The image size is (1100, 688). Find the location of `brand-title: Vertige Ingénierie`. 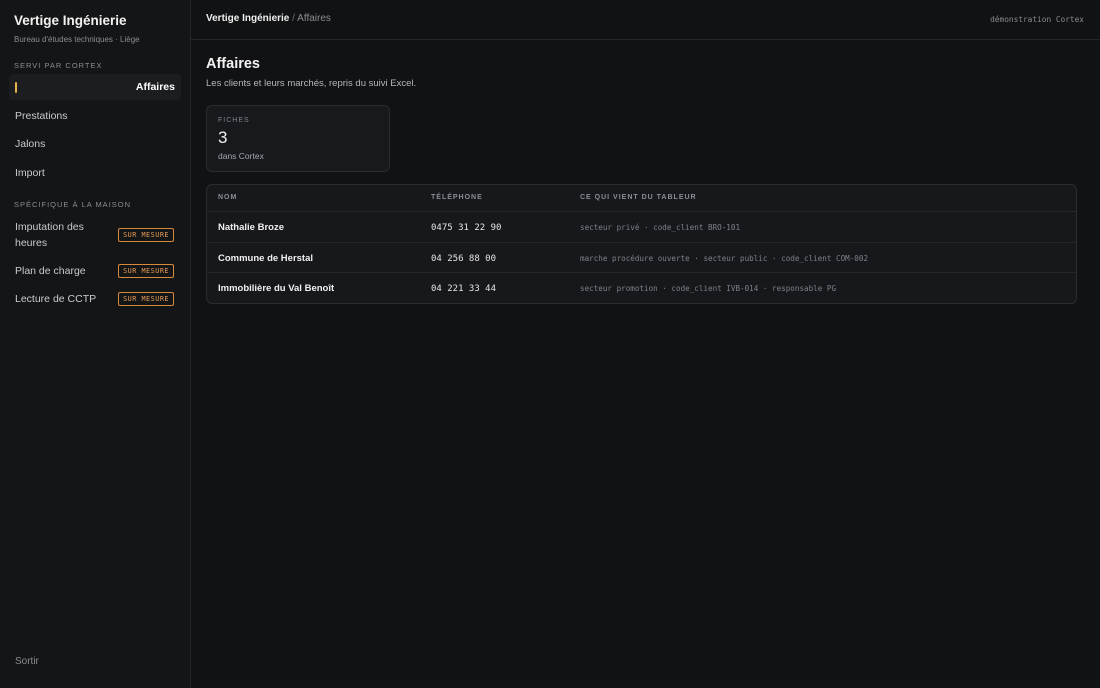

brand-title: Vertige Ingénierie is located at coordinates (70, 20).